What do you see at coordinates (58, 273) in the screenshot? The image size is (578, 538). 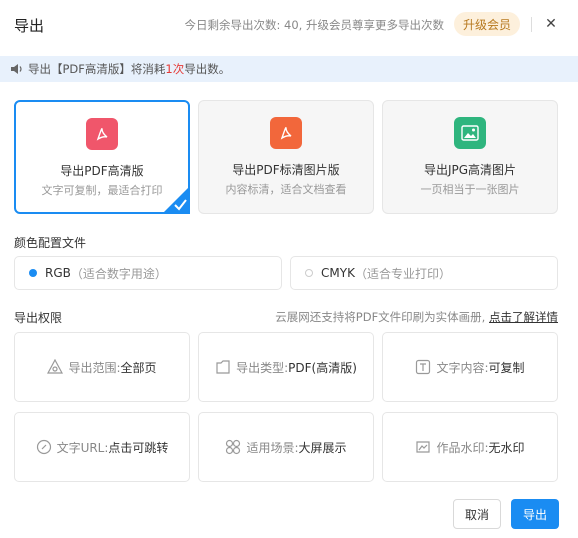 I see `radio-rgb-name: RGB` at bounding box center [58, 273].